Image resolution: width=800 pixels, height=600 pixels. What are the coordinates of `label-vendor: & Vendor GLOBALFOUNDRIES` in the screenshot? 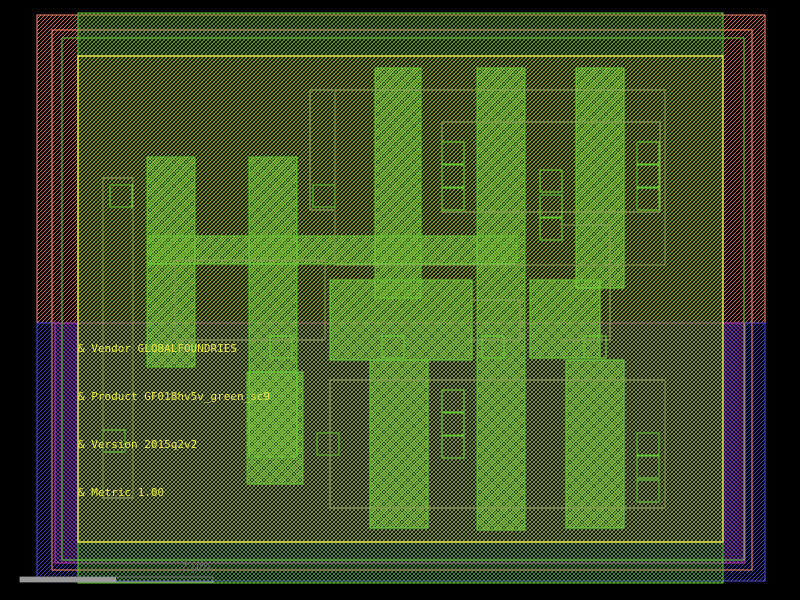 It's located at (157, 348).